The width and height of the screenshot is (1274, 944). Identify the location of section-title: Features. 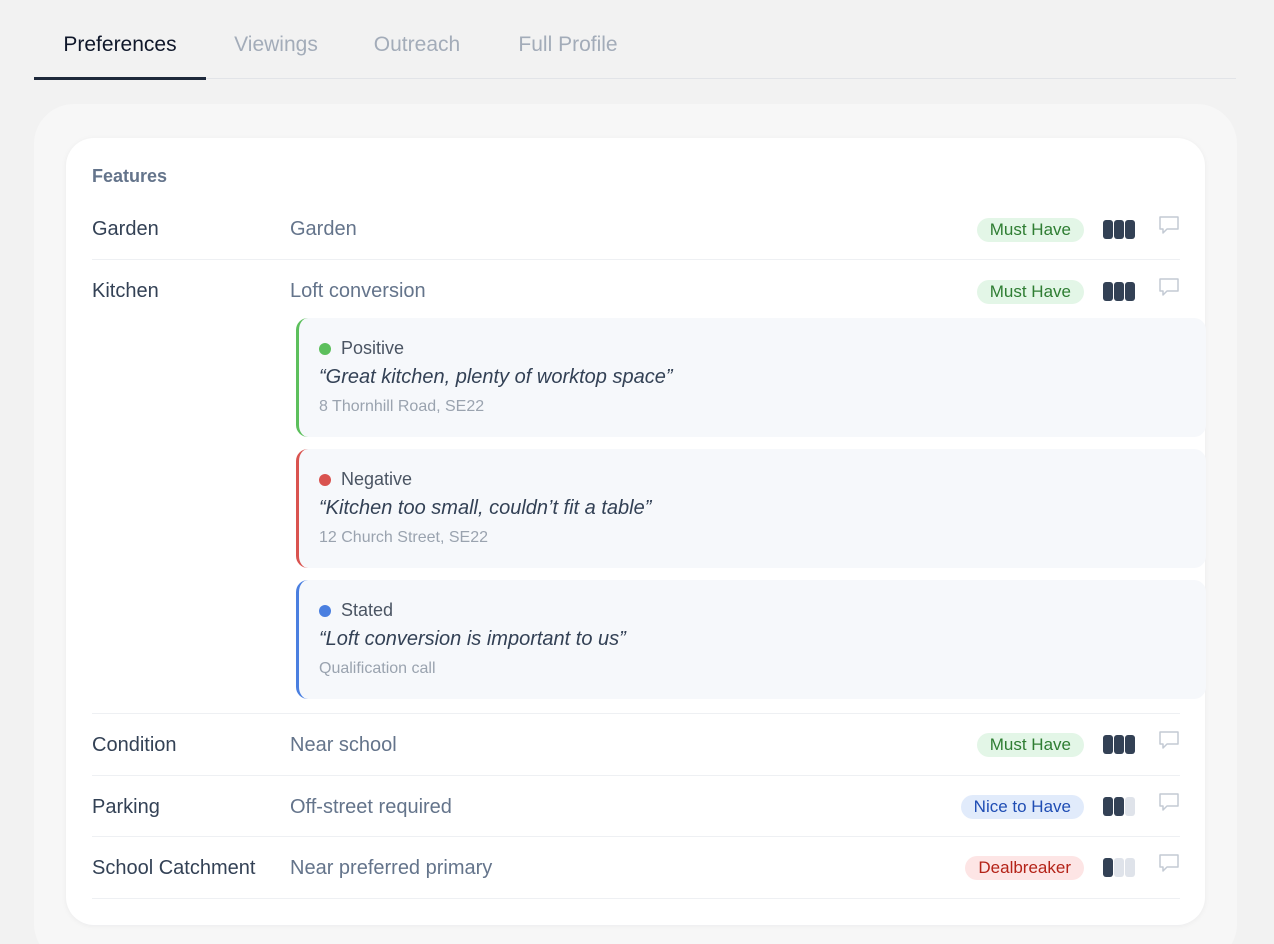
(130, 176).